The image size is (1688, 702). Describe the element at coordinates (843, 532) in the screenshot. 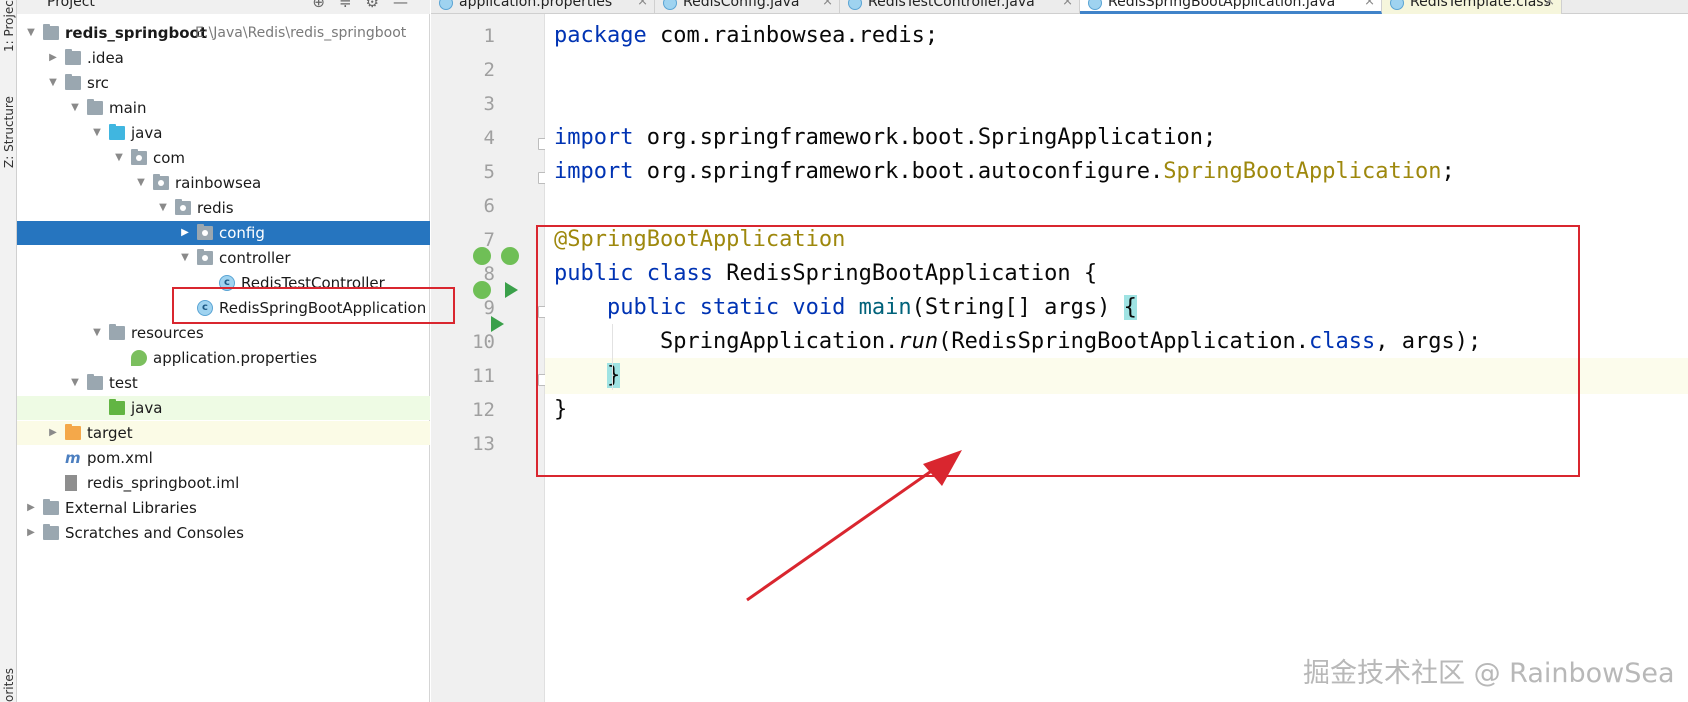

I see `arrow-shaft` at that location.